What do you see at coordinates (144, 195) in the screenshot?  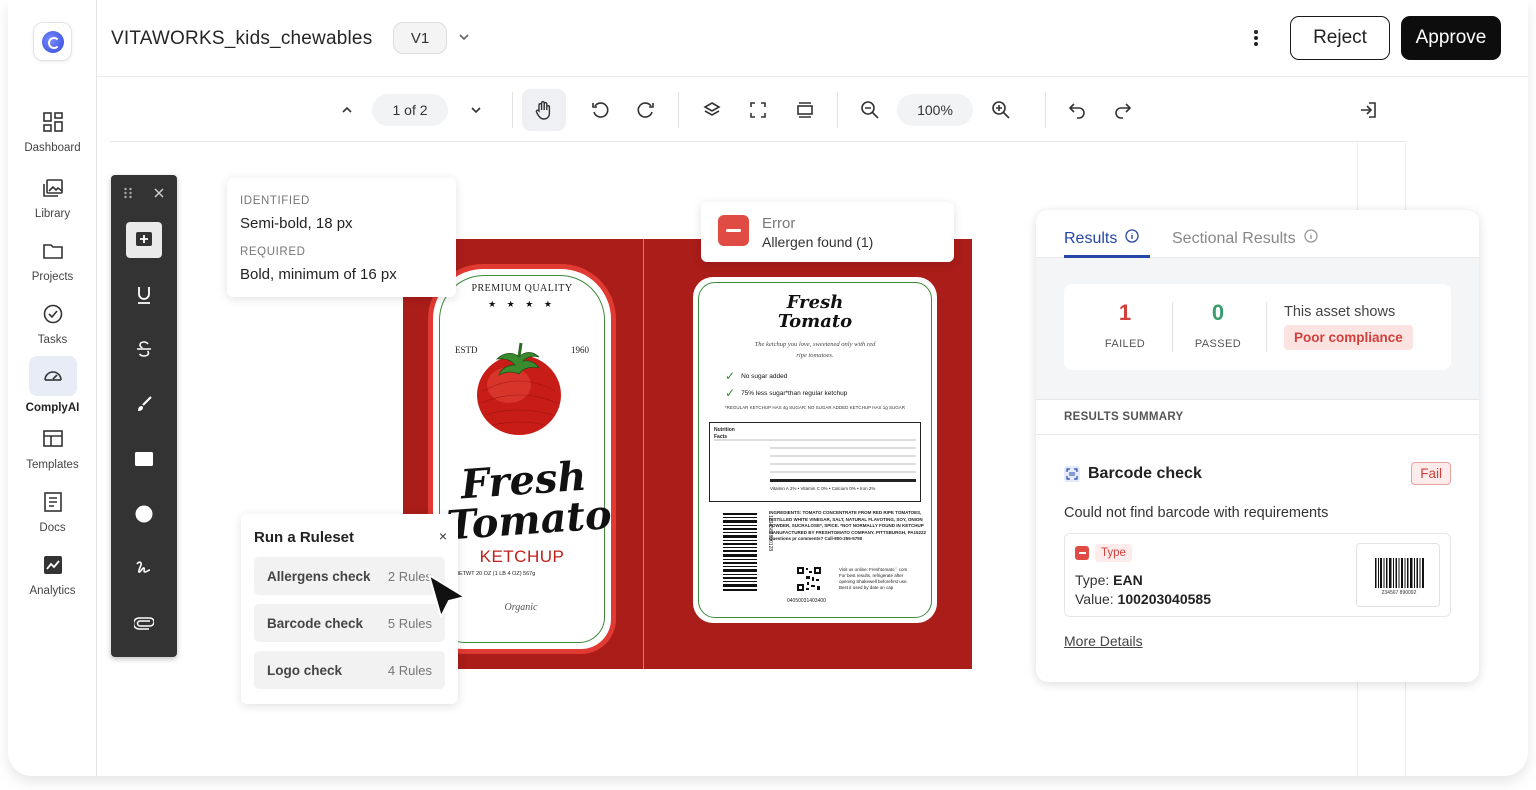 I see `palette-header` at bounding box center [144, 195].